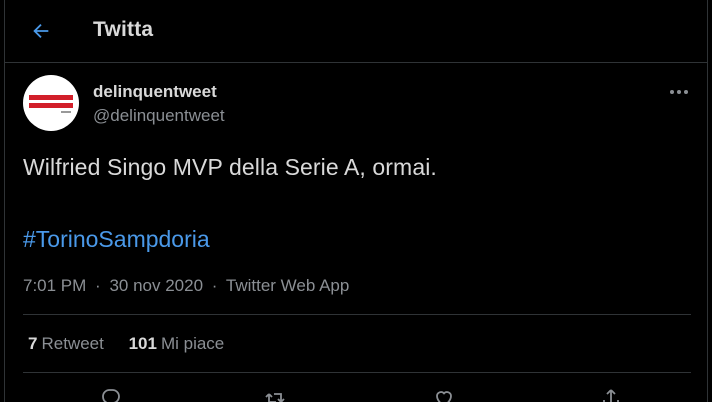 The height and width of the screenshot is (402, 712). What do you see at coordinates (275, 397) in the screenshot?
I see `retweet-icon` at bounding box center [275, 397].